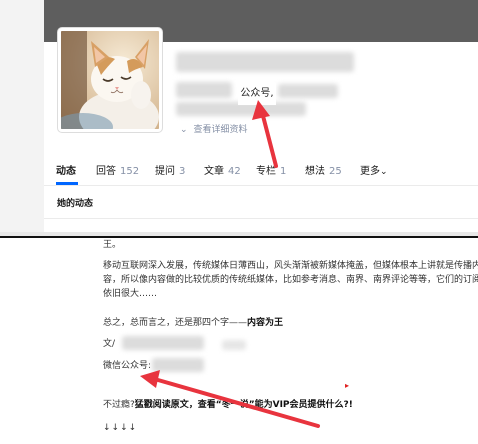  I want to click on tab-label: 动态, so click(66, 171).